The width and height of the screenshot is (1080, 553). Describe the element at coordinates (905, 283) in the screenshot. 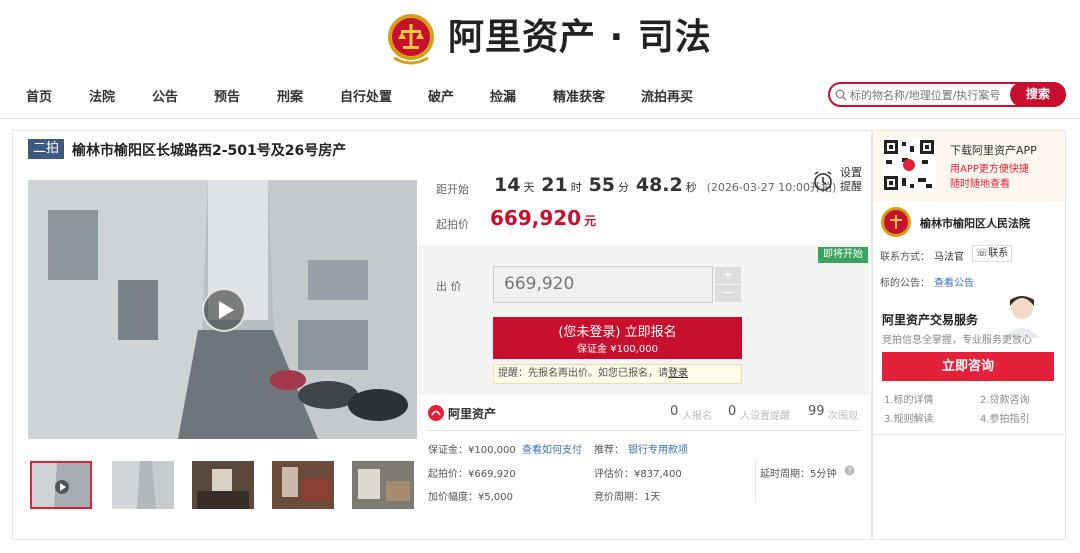

I see `notice-label: 标的公告：` at that location.